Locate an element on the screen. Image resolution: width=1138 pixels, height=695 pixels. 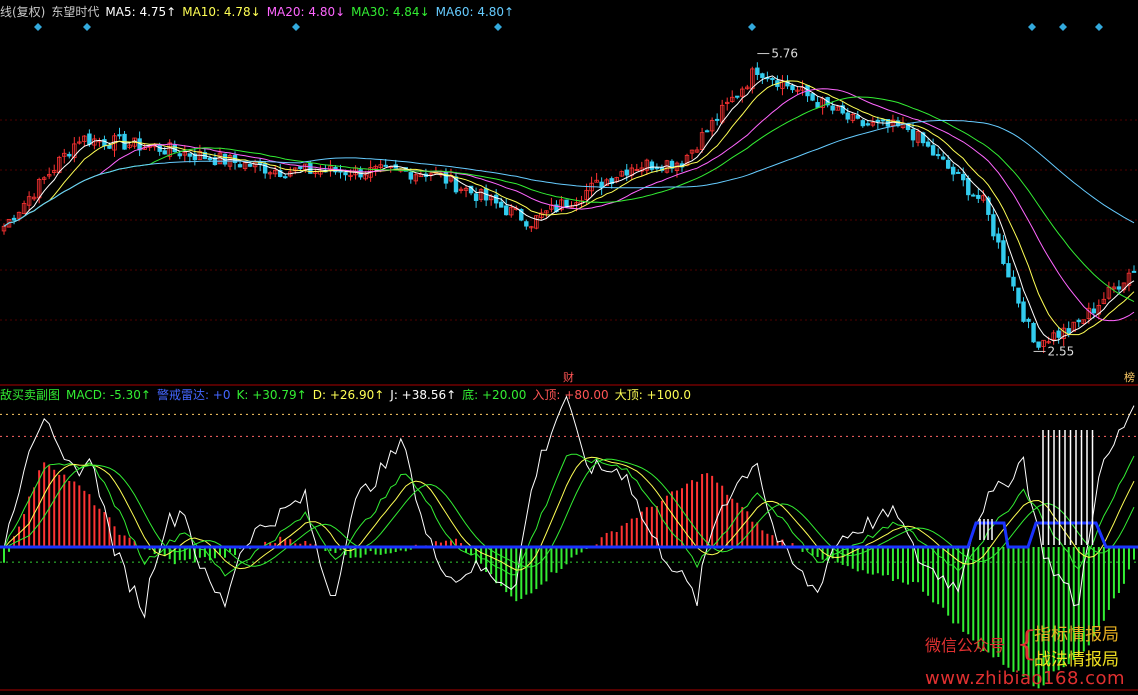
cai-marker: 财 is located at coordinates (568, 377).